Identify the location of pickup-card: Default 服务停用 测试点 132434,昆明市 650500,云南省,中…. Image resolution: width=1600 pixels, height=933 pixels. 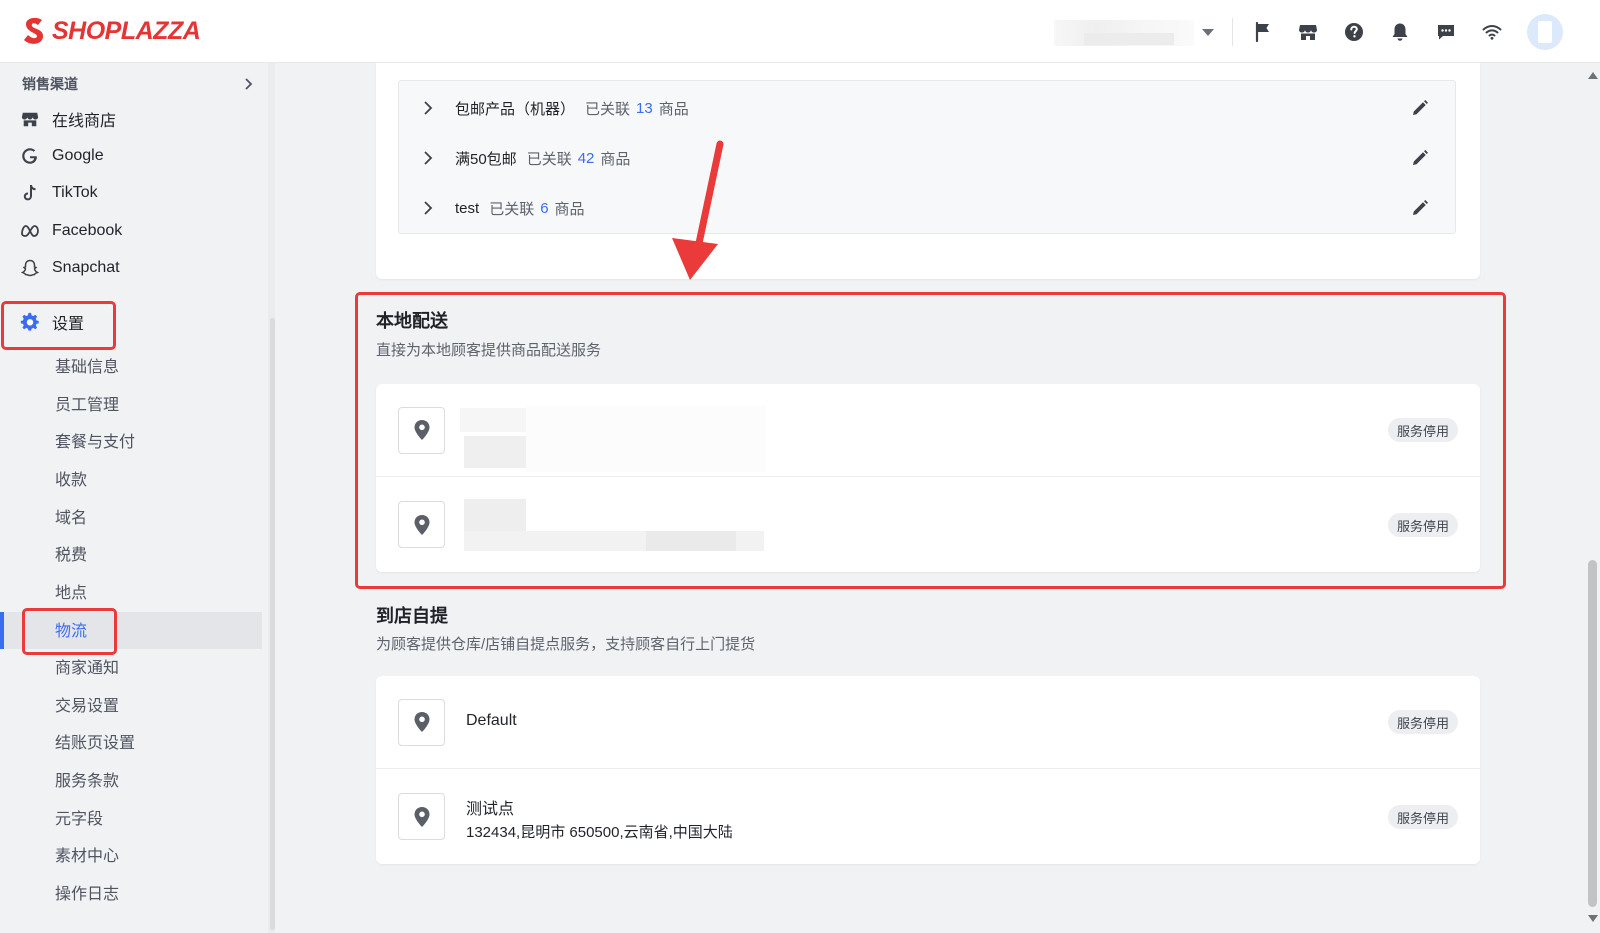
(928, 770).